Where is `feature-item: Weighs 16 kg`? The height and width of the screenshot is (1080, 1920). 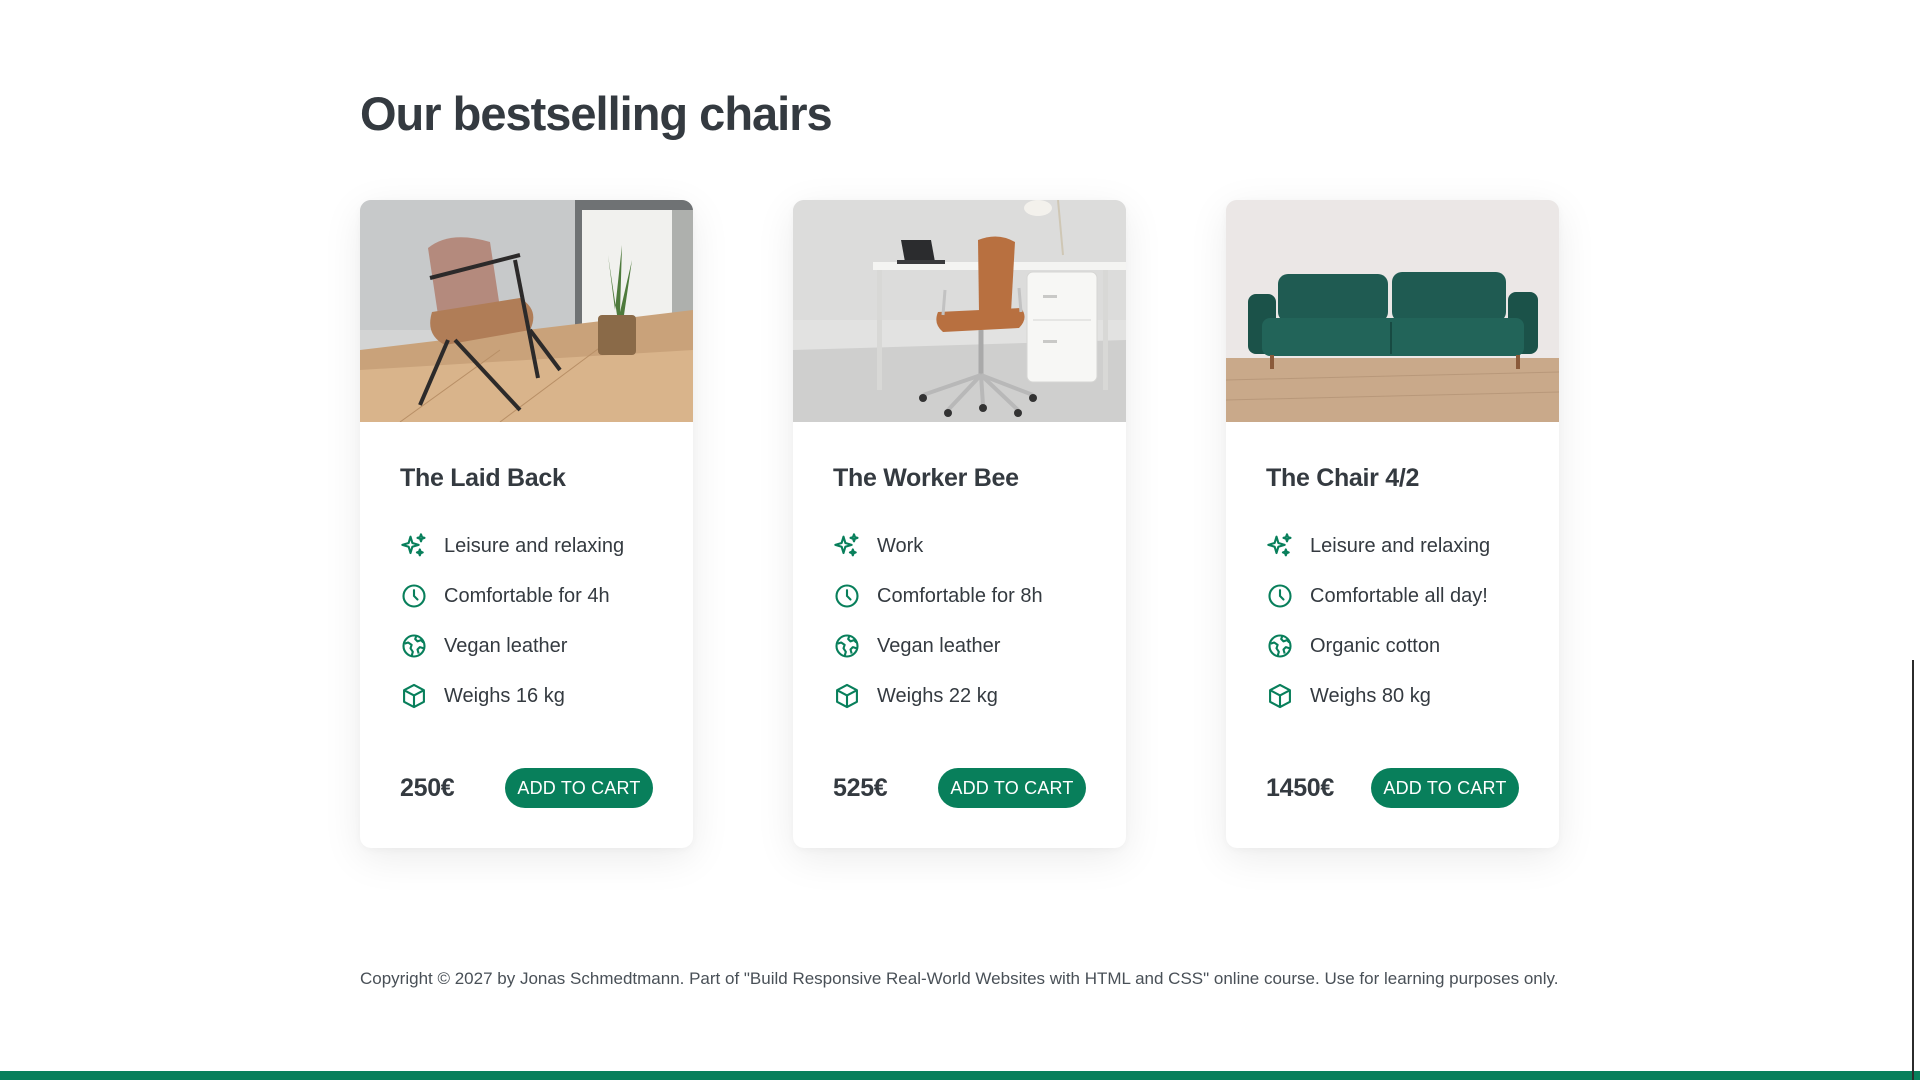 feature-item: Weighs 16 kg is located at coordinates (526, 696).